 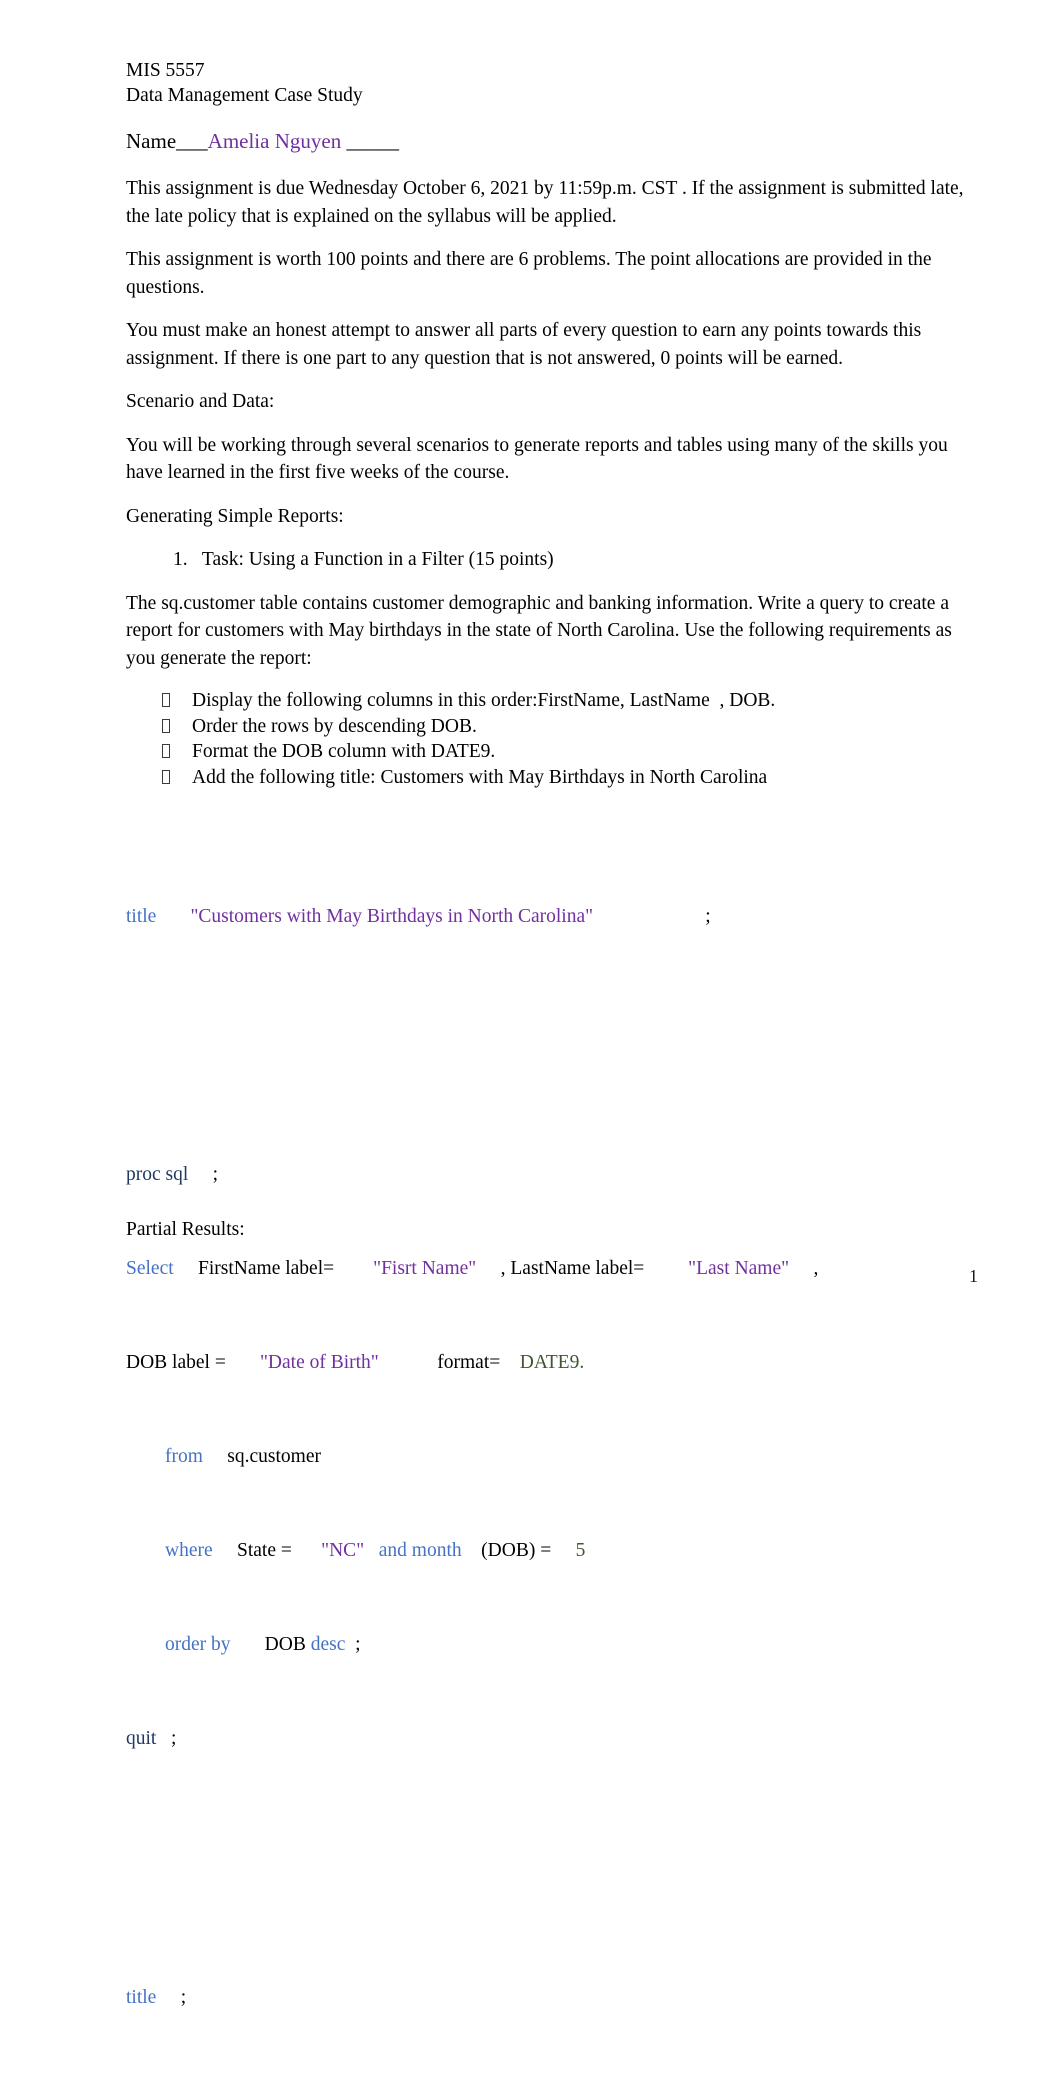 I want to click on heading-generating-simple-reports: Generating Simple Reports:, so click(x=235, y=516).